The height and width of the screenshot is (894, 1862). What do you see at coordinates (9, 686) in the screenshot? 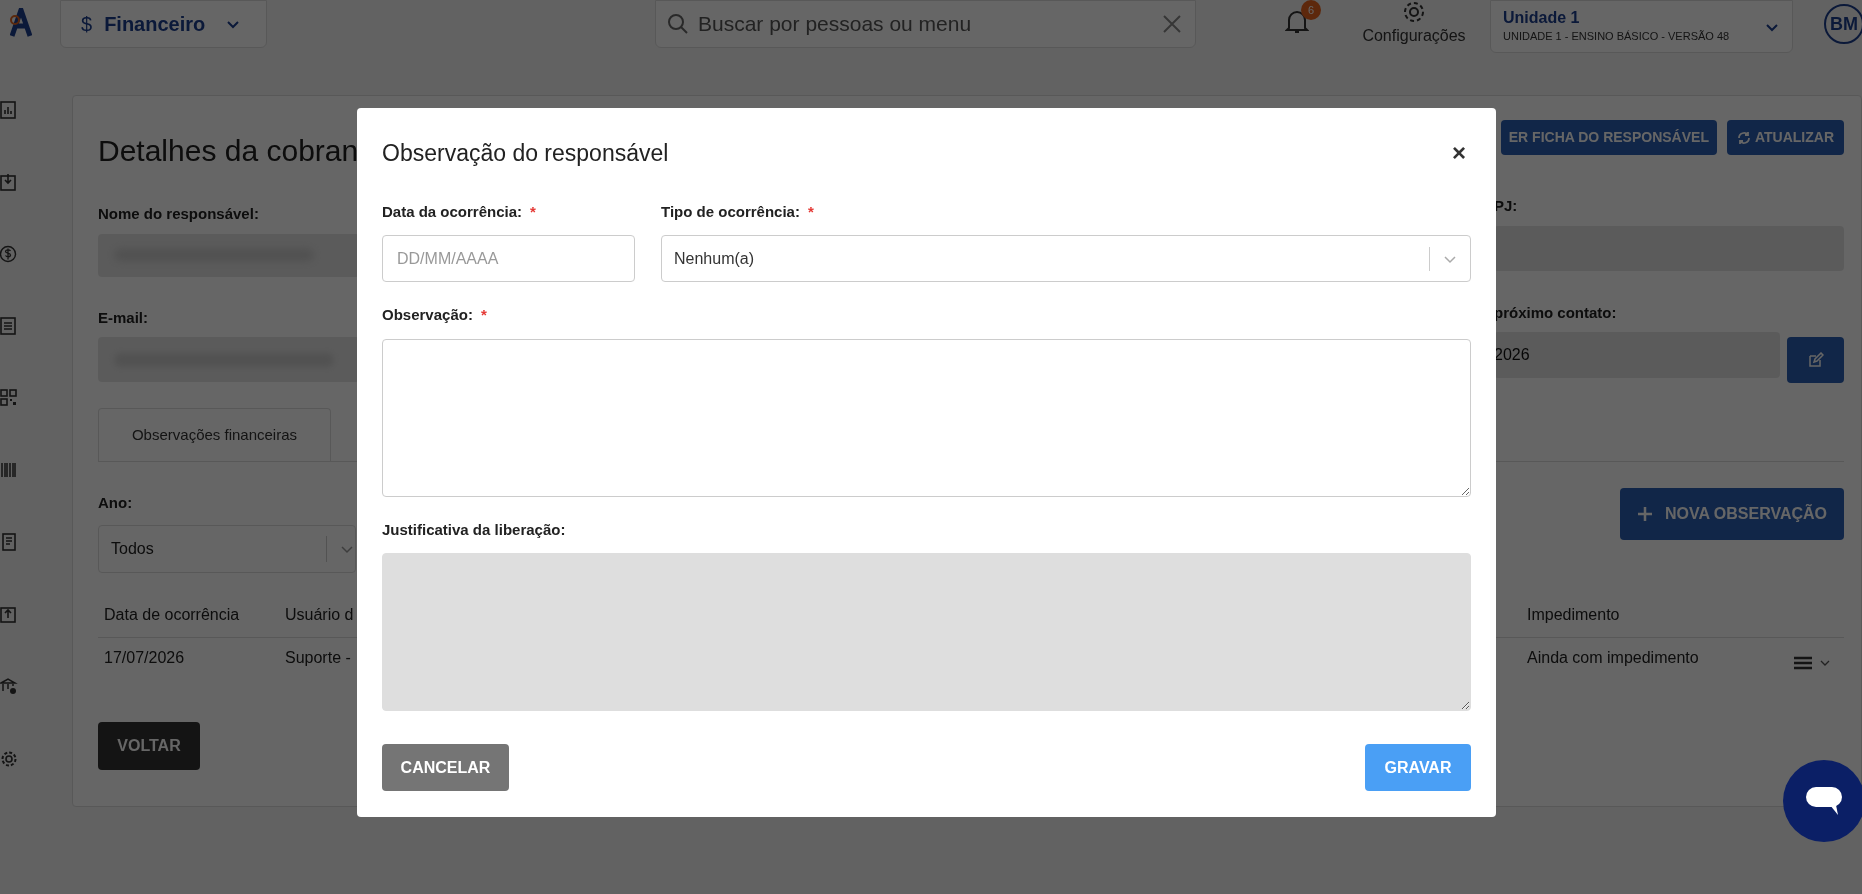
I see `bank-check-icon` at bounding box center [9, 686].